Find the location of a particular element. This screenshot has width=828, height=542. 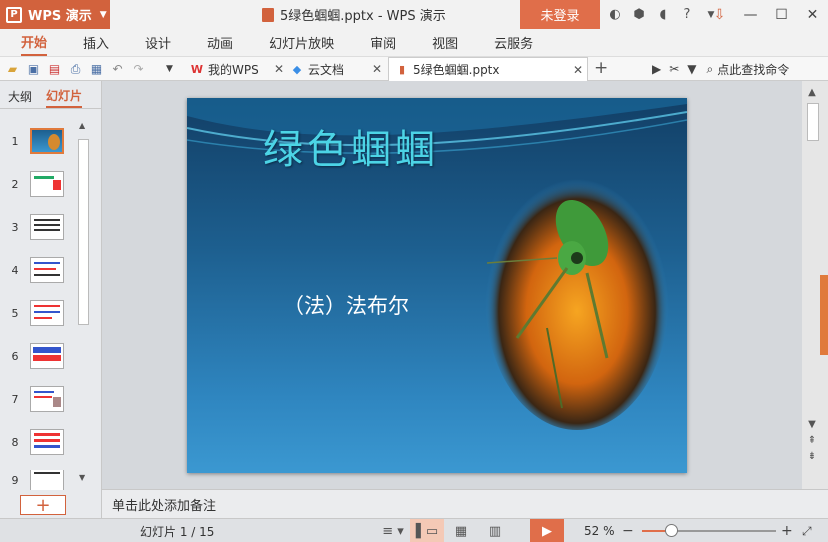

ribbon-tabs: 开始 插入 设计 动画 幻灯片放映 审阅 视图 云服务 is located at coordinates (414, 42).